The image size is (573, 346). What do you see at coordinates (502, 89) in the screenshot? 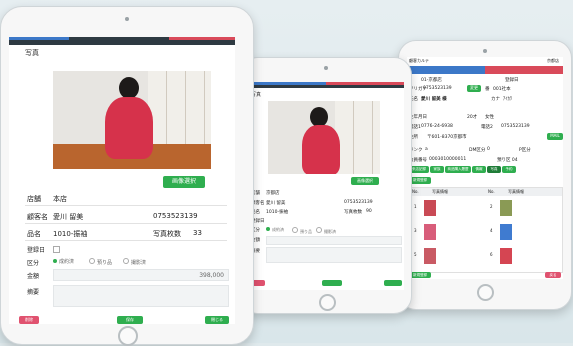
I see `member-no: 001社本` at bounding box center [502, 89].